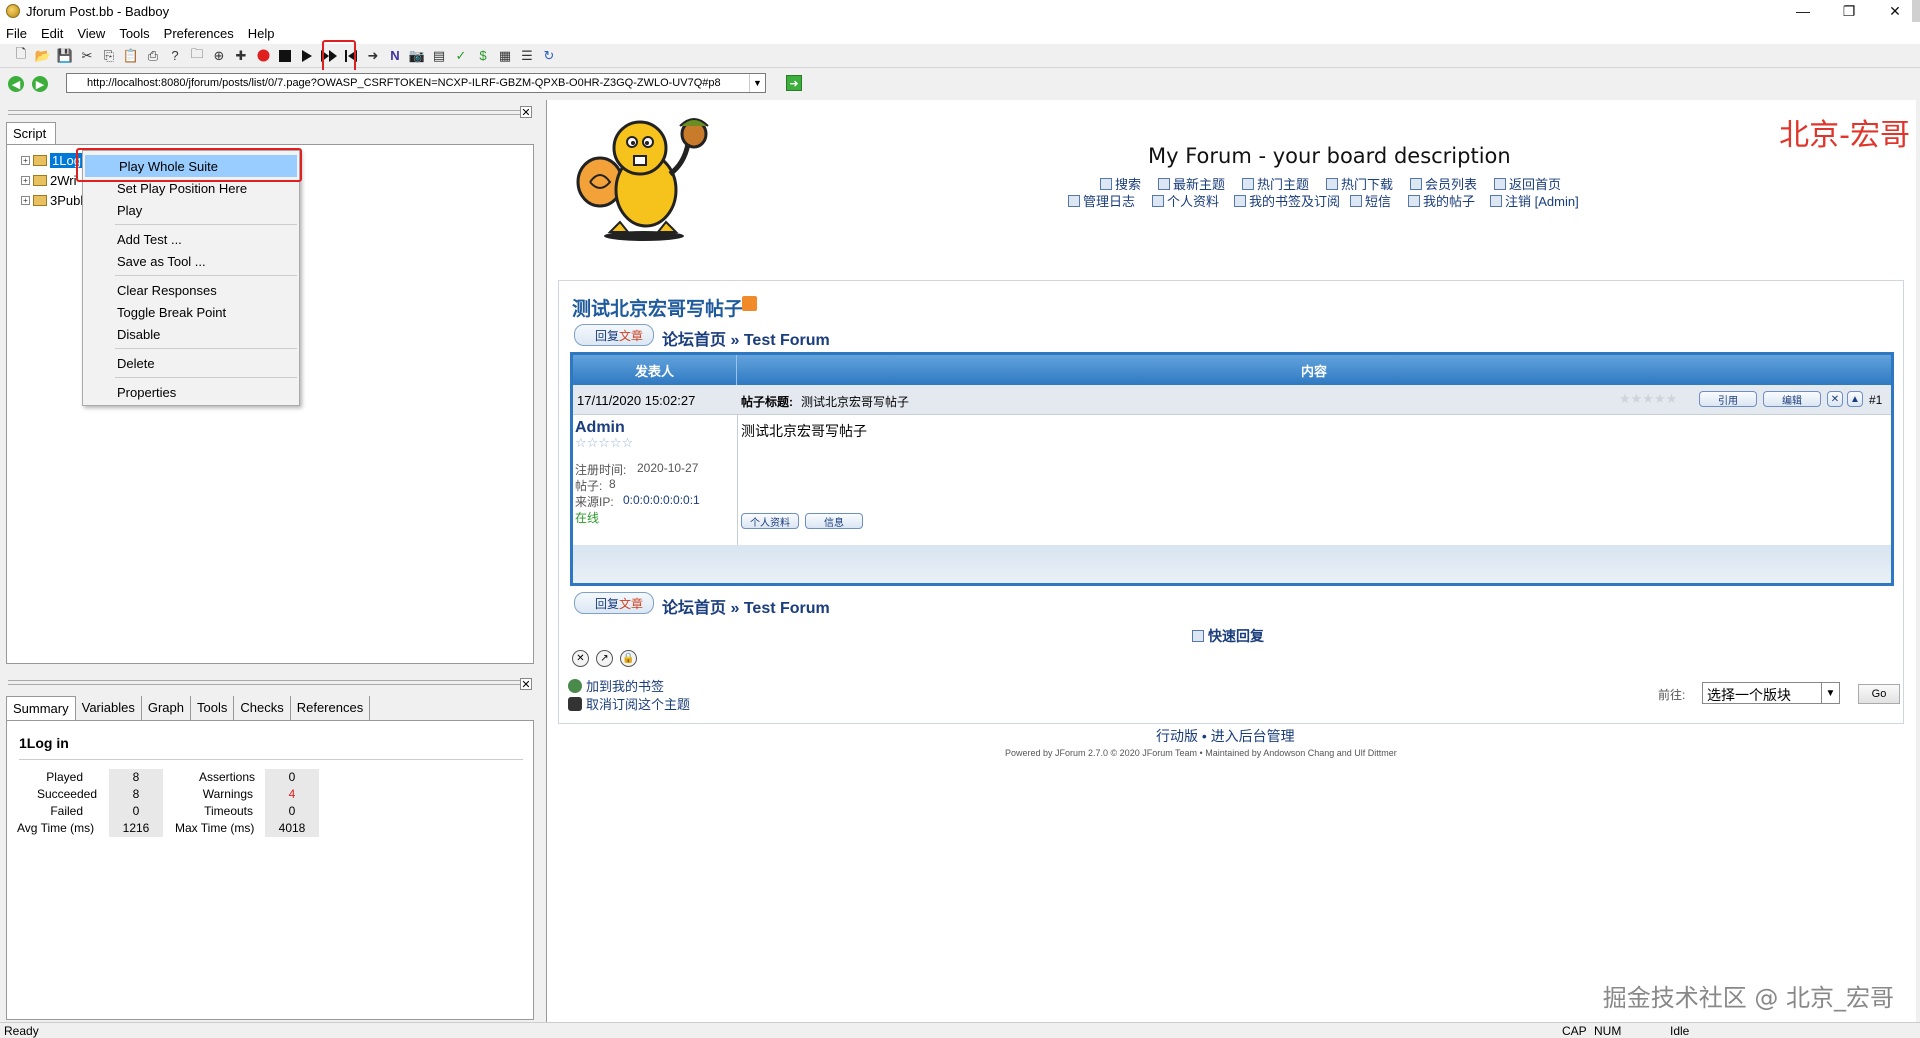 The height and width of the screenshot is (1038, 1920). What do you see at coordinates (307, 56) in the screenshot?
I see `play-icon` at bounding box center [307, 56].